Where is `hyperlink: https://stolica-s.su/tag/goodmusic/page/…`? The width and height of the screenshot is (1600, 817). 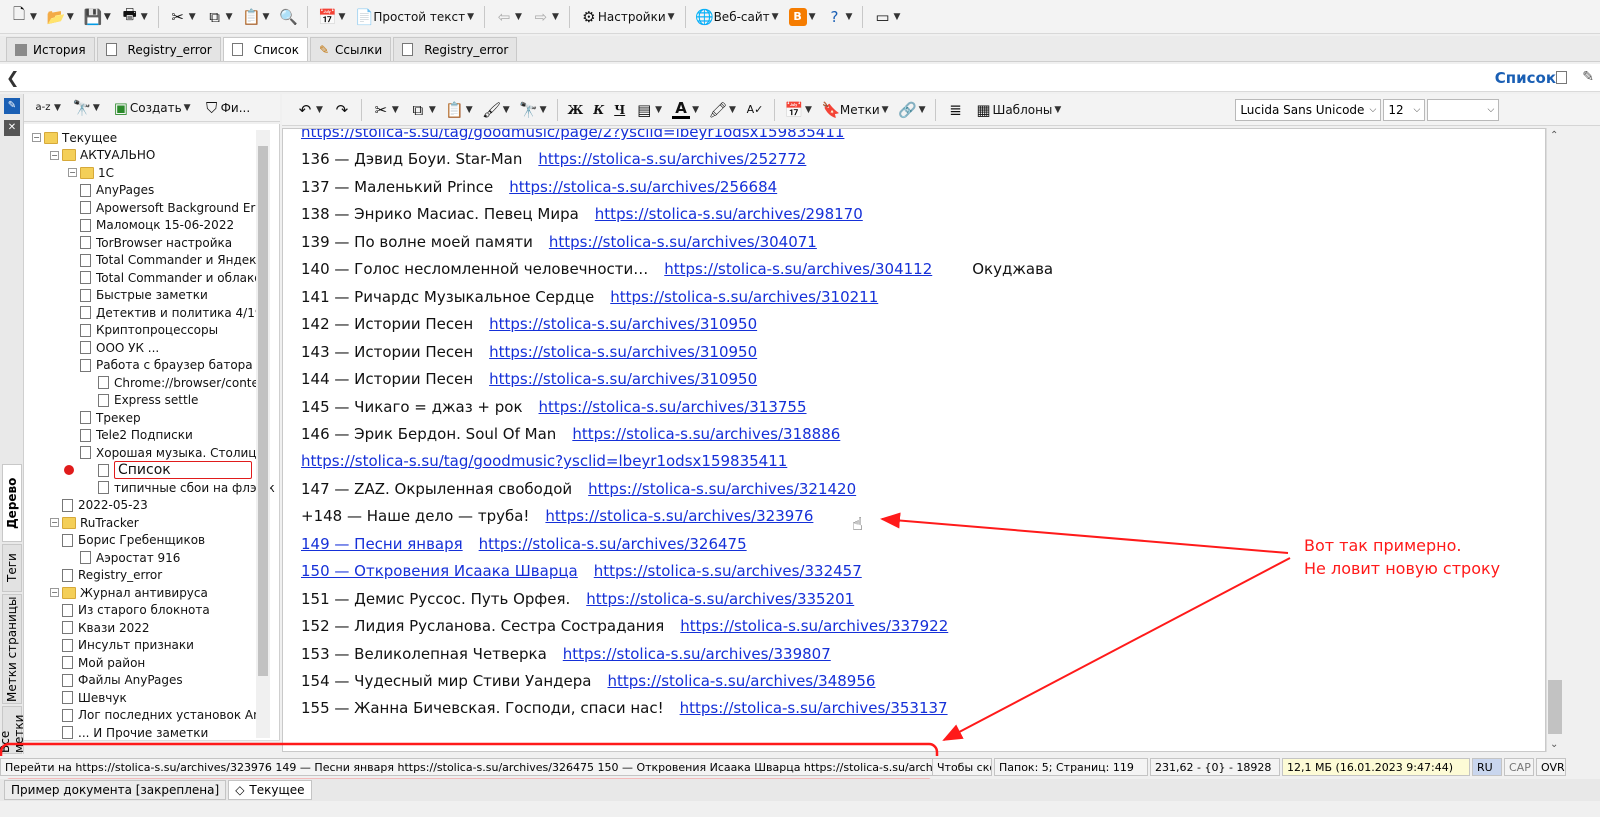 hyperlink: https://stolica-s.su/tag/goodmusic/page/… is located at coordinates (572, 135).